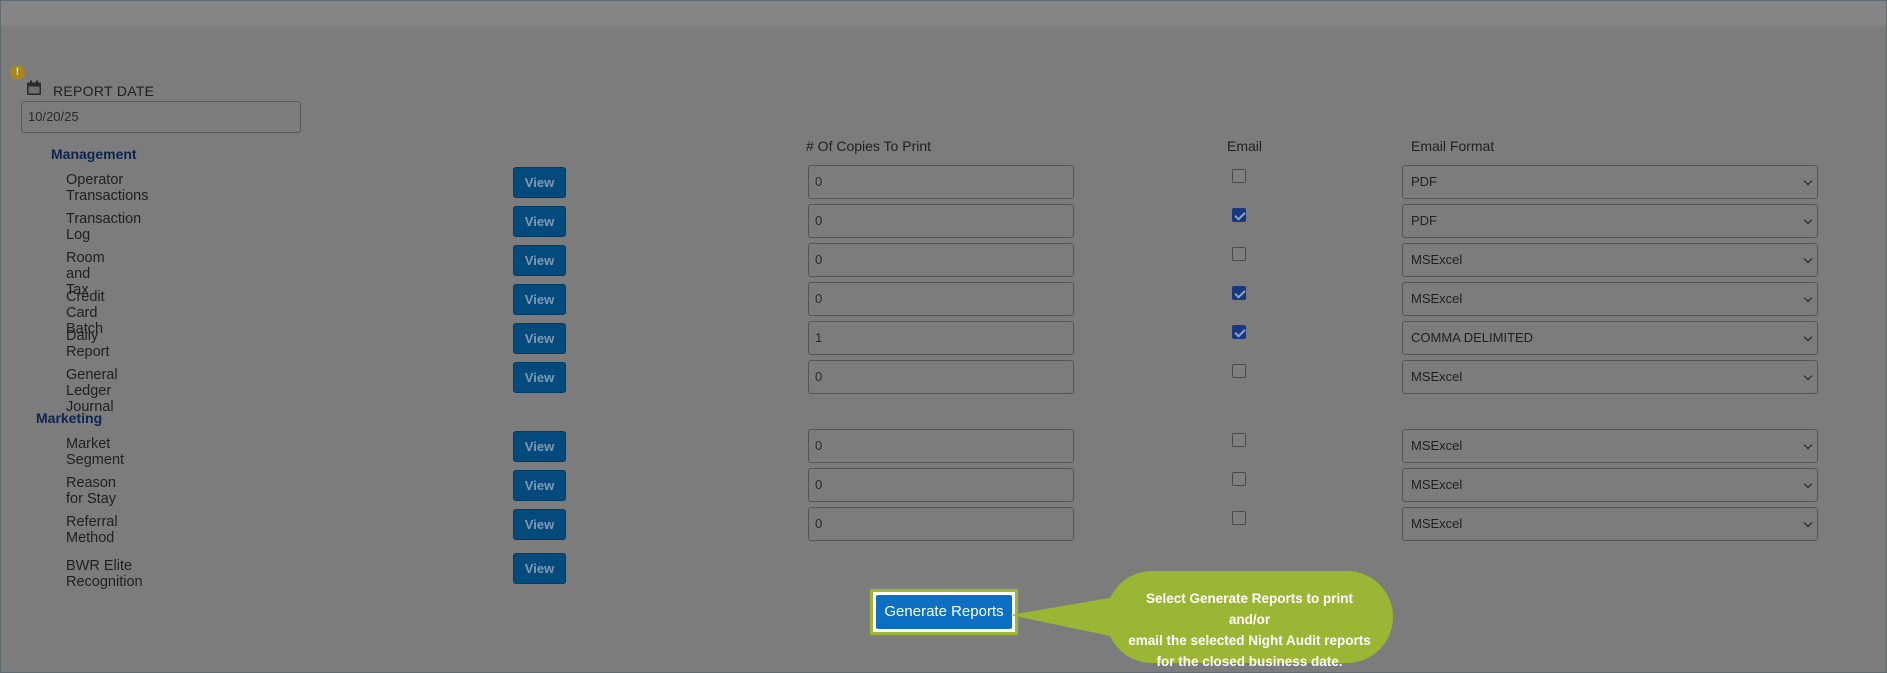 Image resolution: width=1887 pixels, height=673 pixels. What do you see at coordinates (34, 87) in the screenshot?
I see `calendar-icon` at bounding box center [34, 87].